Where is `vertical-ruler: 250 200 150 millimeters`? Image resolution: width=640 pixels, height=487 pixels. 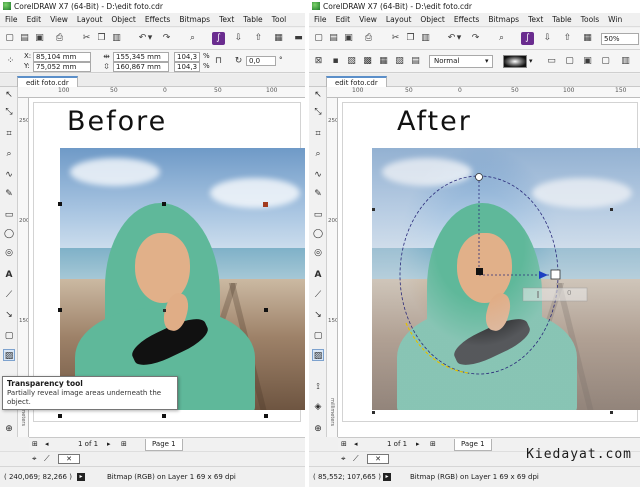
vertical-ruler: 250 200 150 millimeters is located at coordinates (332, 267).